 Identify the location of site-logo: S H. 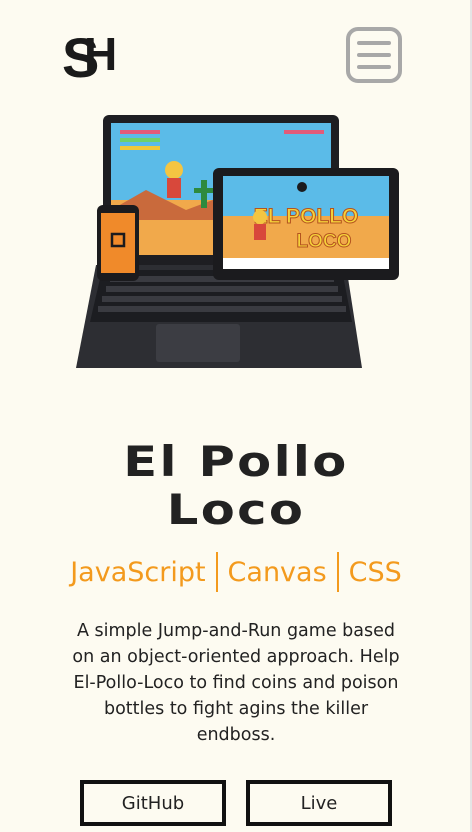
(96, 56).